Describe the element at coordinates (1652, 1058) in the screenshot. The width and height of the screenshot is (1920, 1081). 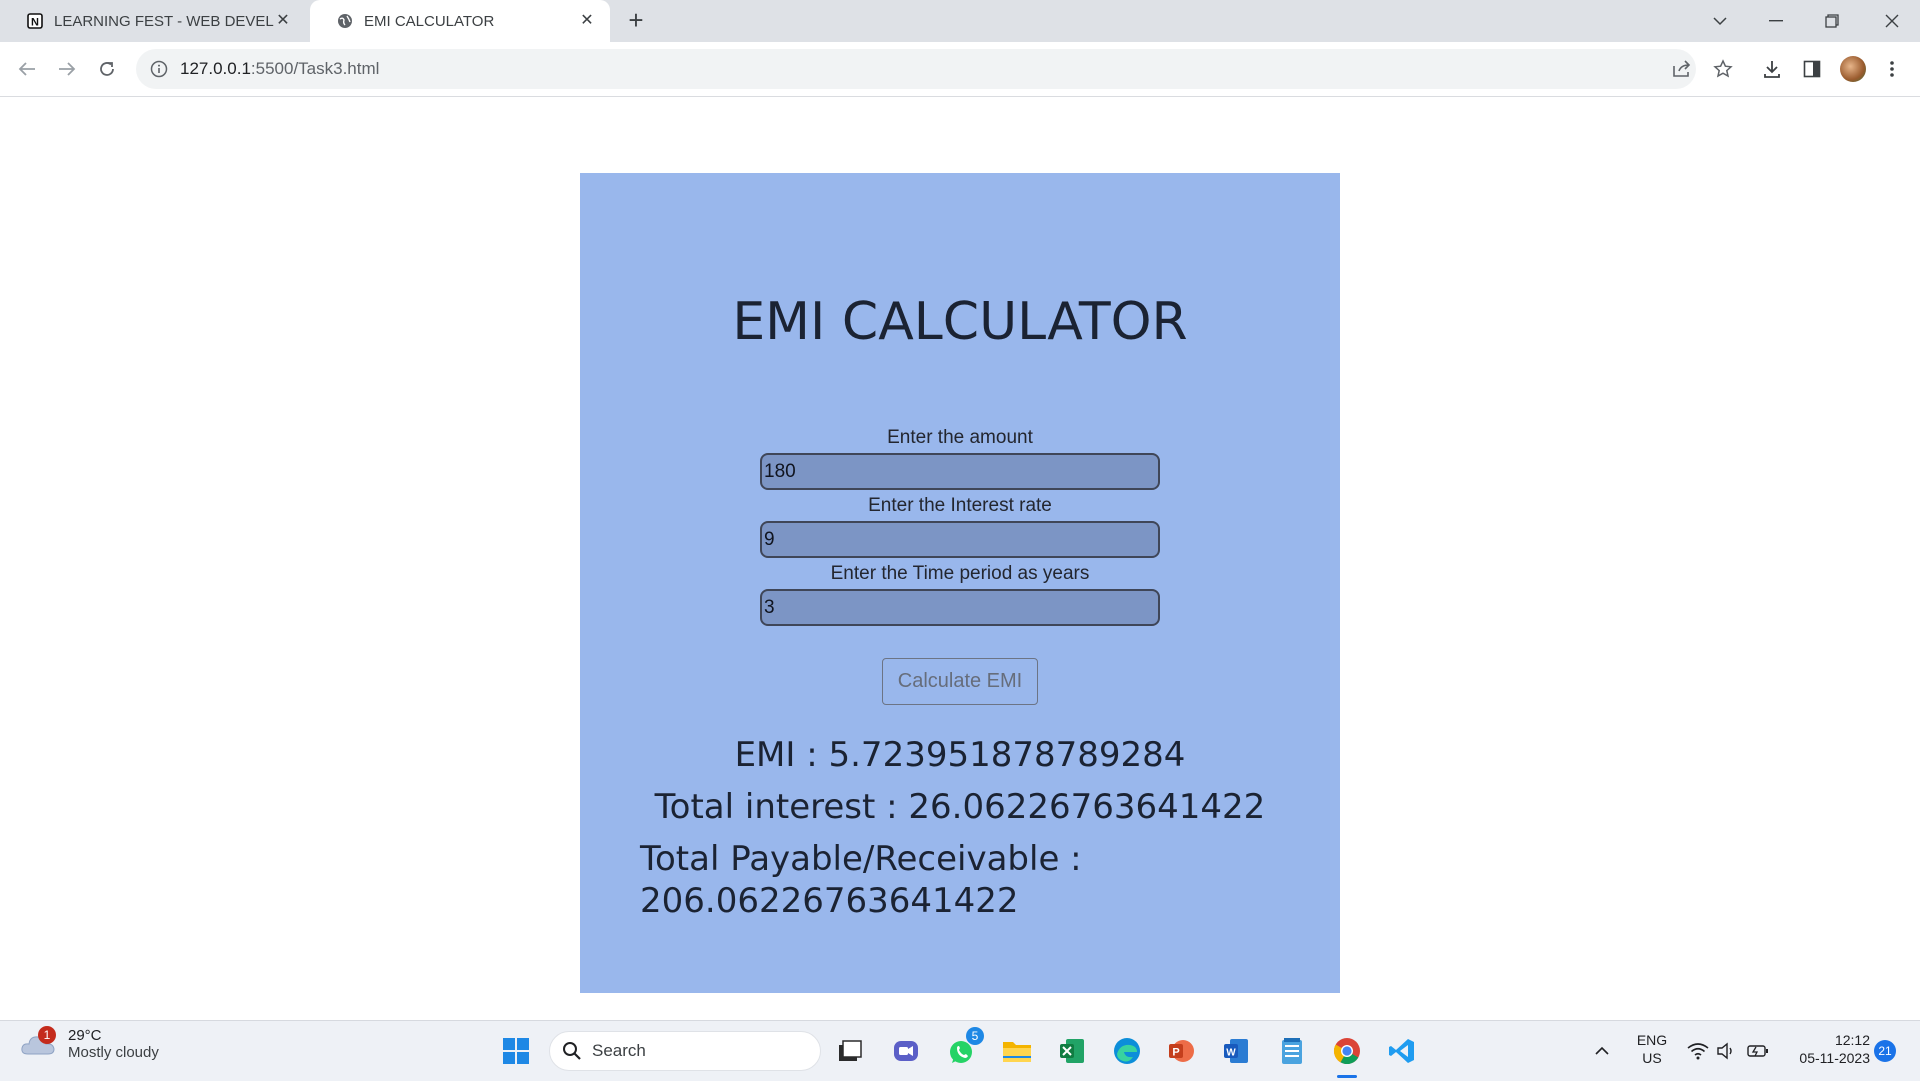
I see `language-region: US` at that location.